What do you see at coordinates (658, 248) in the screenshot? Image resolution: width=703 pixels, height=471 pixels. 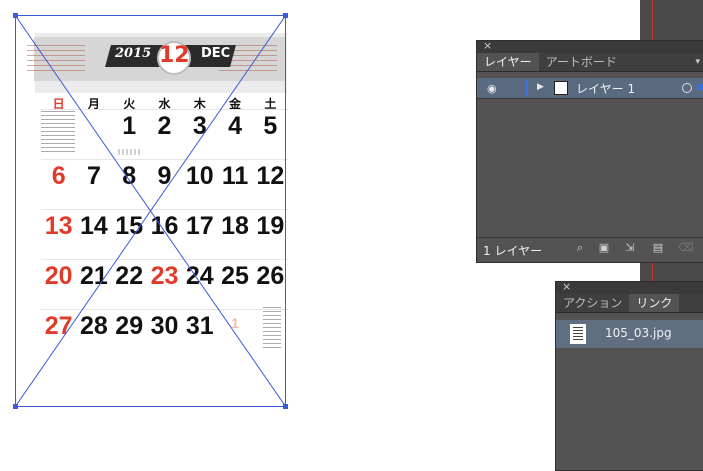 I see `new-layer-icon: ▤` at bounding box center [658, 248].